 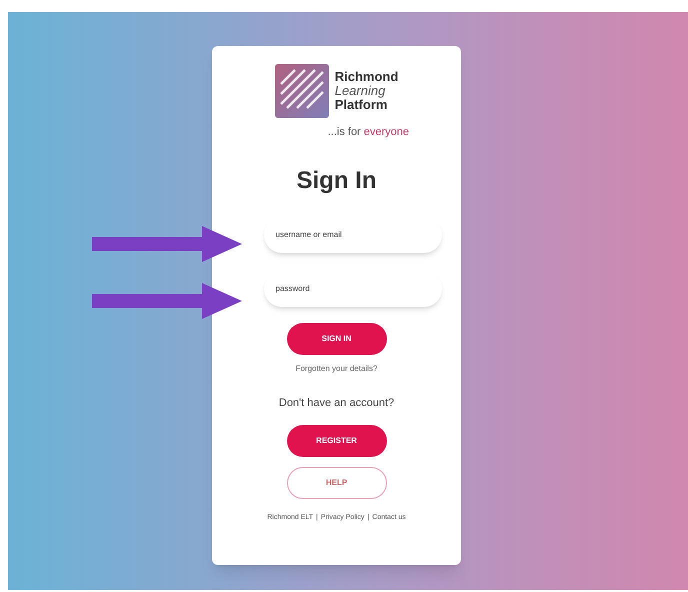 I want to click on help-button: HELP, so click(x=336, y=483).